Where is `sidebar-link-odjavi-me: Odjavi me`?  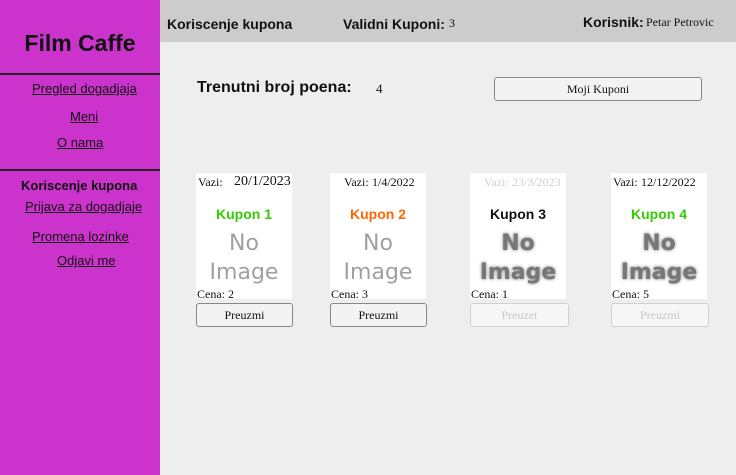
sidebar-link-odjavi-me: Odjavi me is located at coordinates (86, 260).